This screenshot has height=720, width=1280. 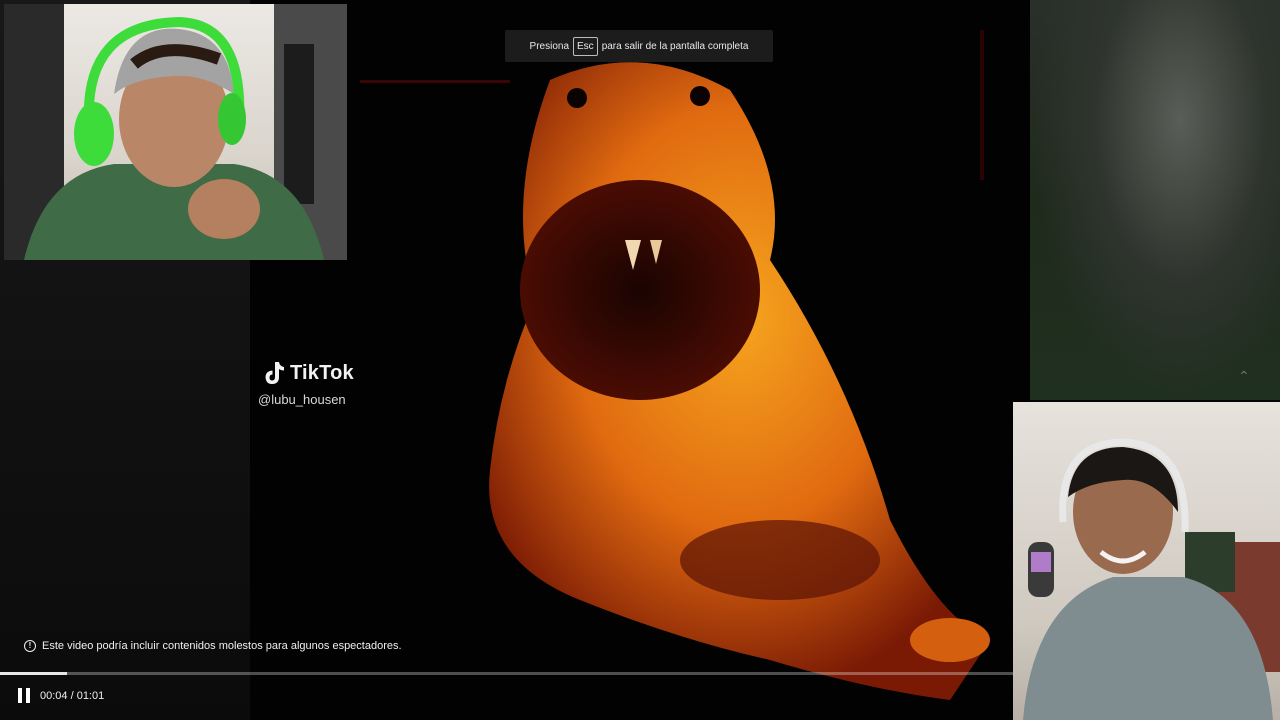 What do you see at coordinates (175, 132) in the screenshot?
I see `streamer-webcam-top` at bounding box center [175, 132].